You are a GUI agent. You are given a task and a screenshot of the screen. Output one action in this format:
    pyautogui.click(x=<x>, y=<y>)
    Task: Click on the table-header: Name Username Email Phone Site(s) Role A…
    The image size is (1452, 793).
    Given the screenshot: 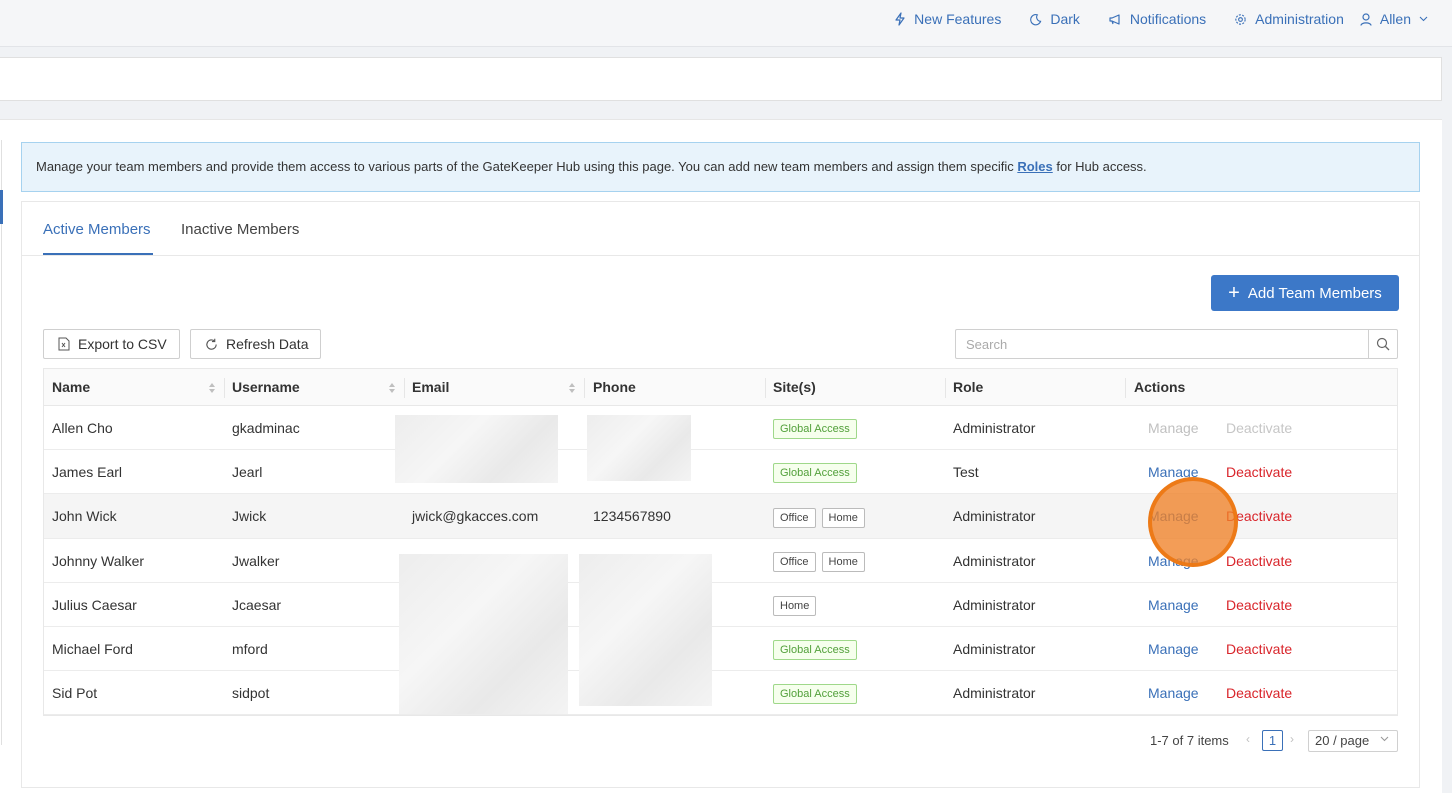 What is the action you would take?
    pyautogui.click(x=720, y=387)
    